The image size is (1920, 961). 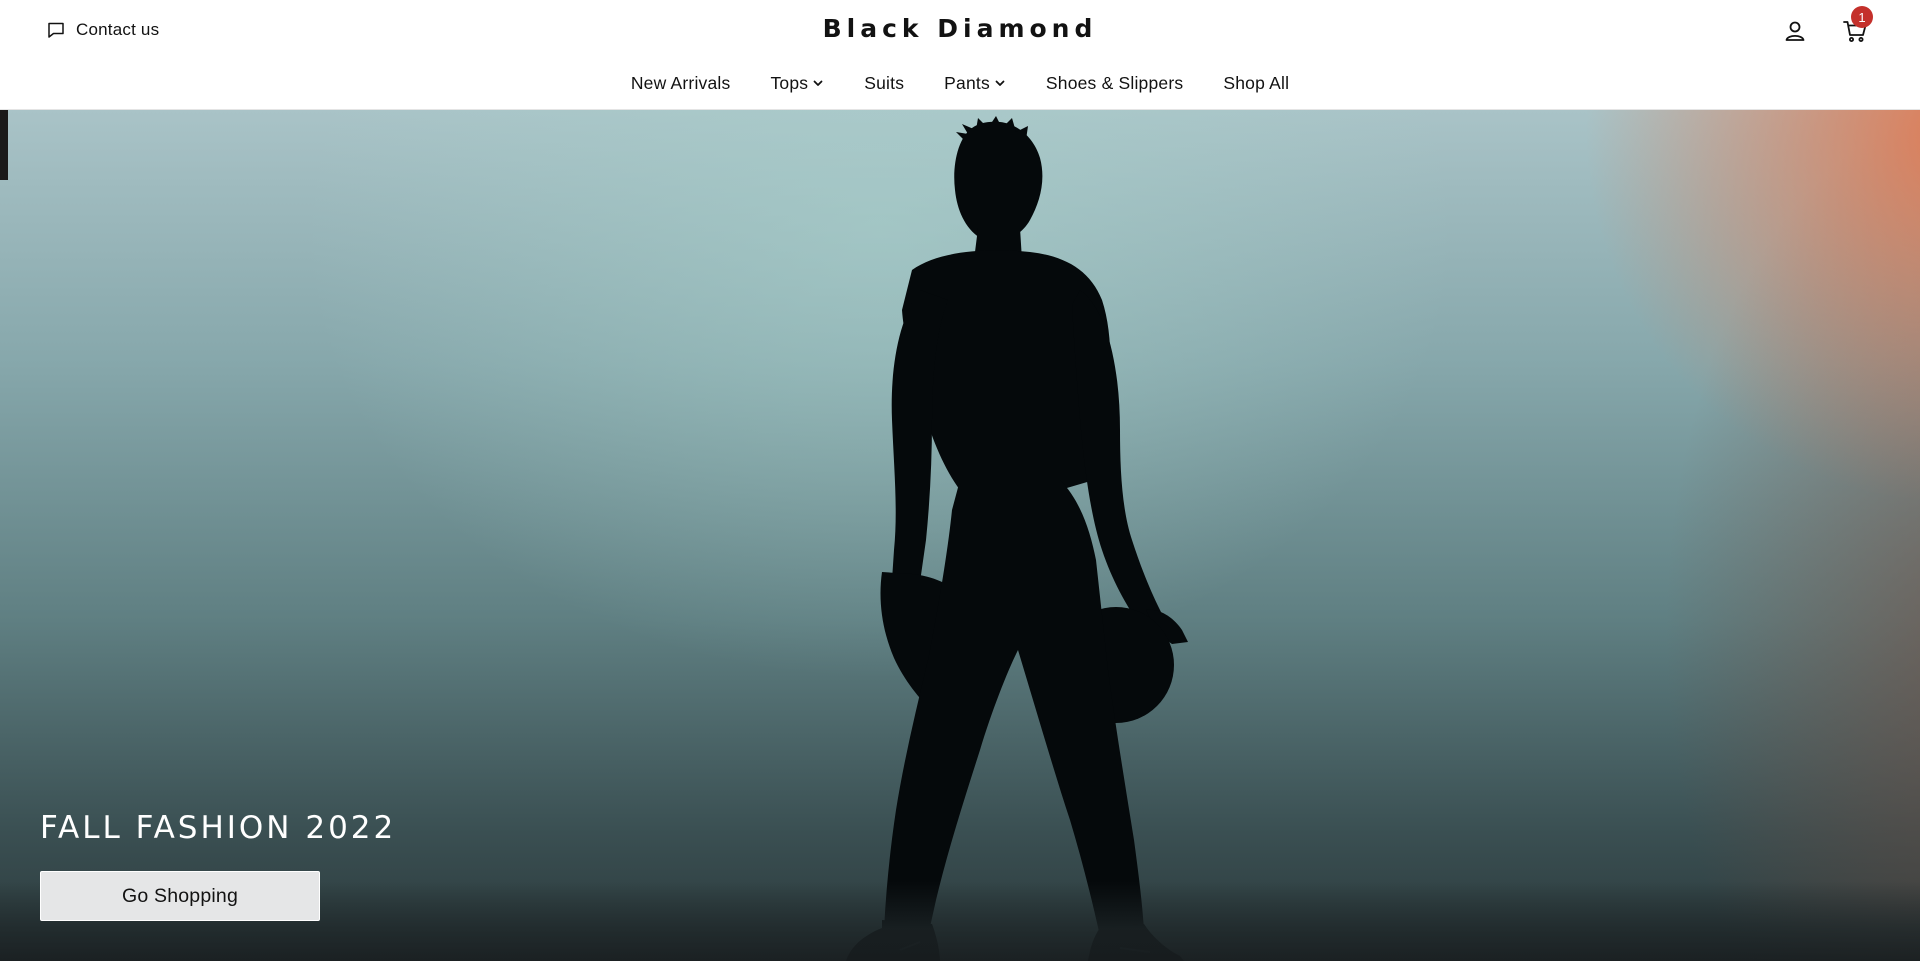 I want to click on nav-item-label: Shoes & Slippers, so click(x=1114, y=82).